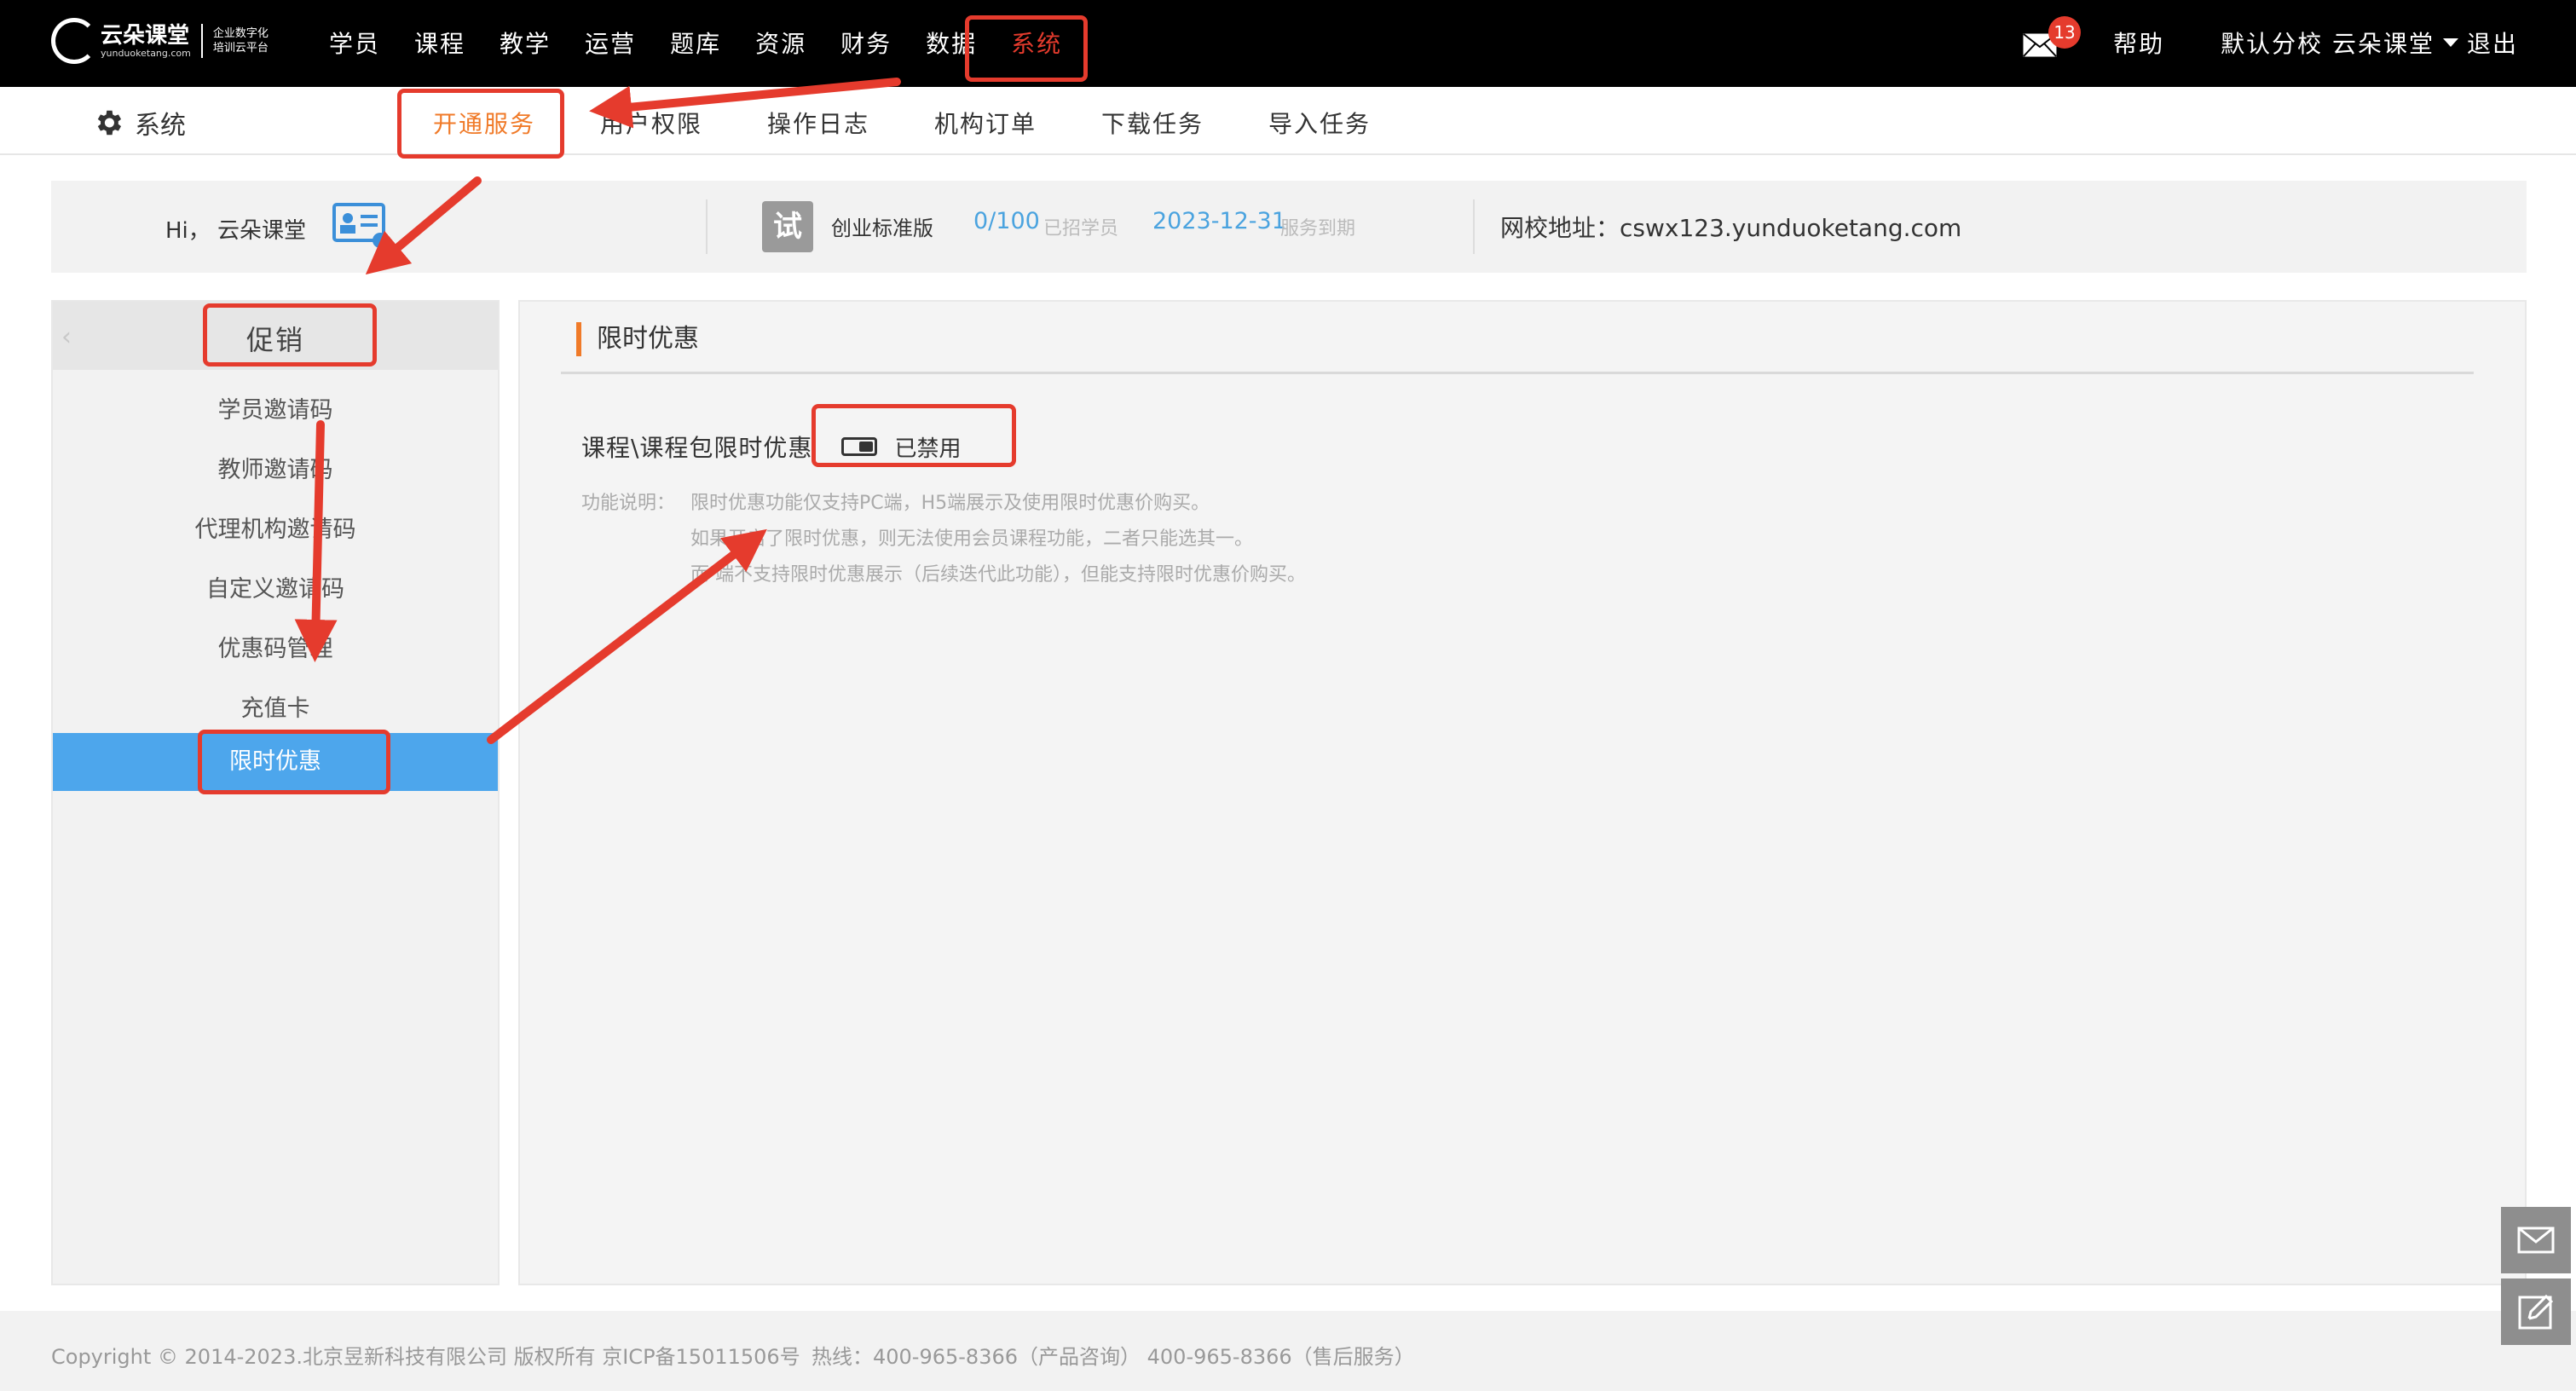 The height and width of the screenshot is (1391, 2576). Describe the element at coordinates (627, 636) in the screenshot. I see `arrow-to-toggle` at that location.